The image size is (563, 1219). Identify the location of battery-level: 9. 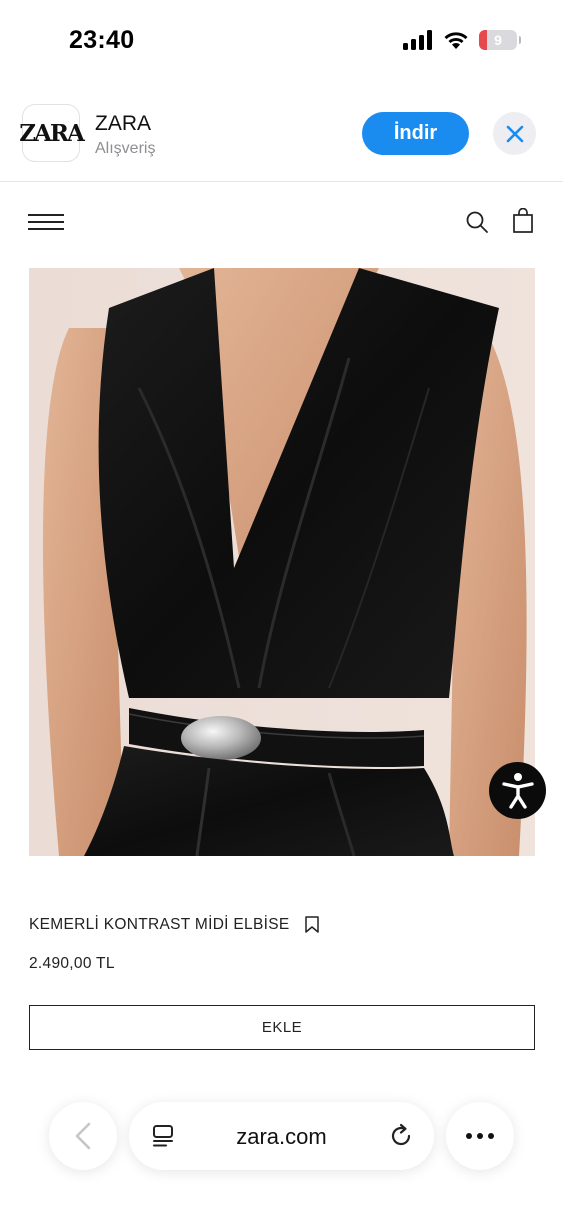
(498, 40).